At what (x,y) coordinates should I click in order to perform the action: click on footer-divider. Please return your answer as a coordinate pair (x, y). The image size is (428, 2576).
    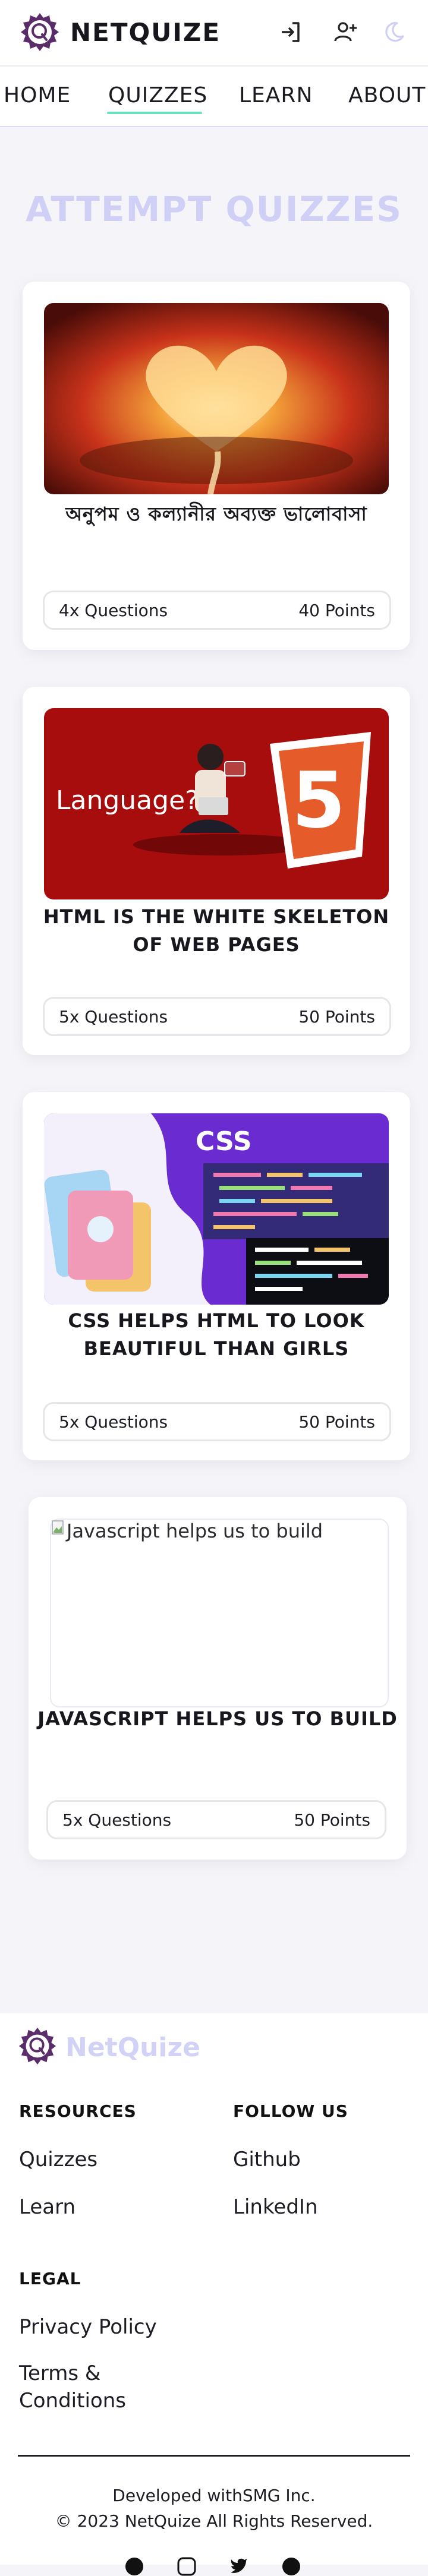
    Looking at the image, I should click on (214, 2456).